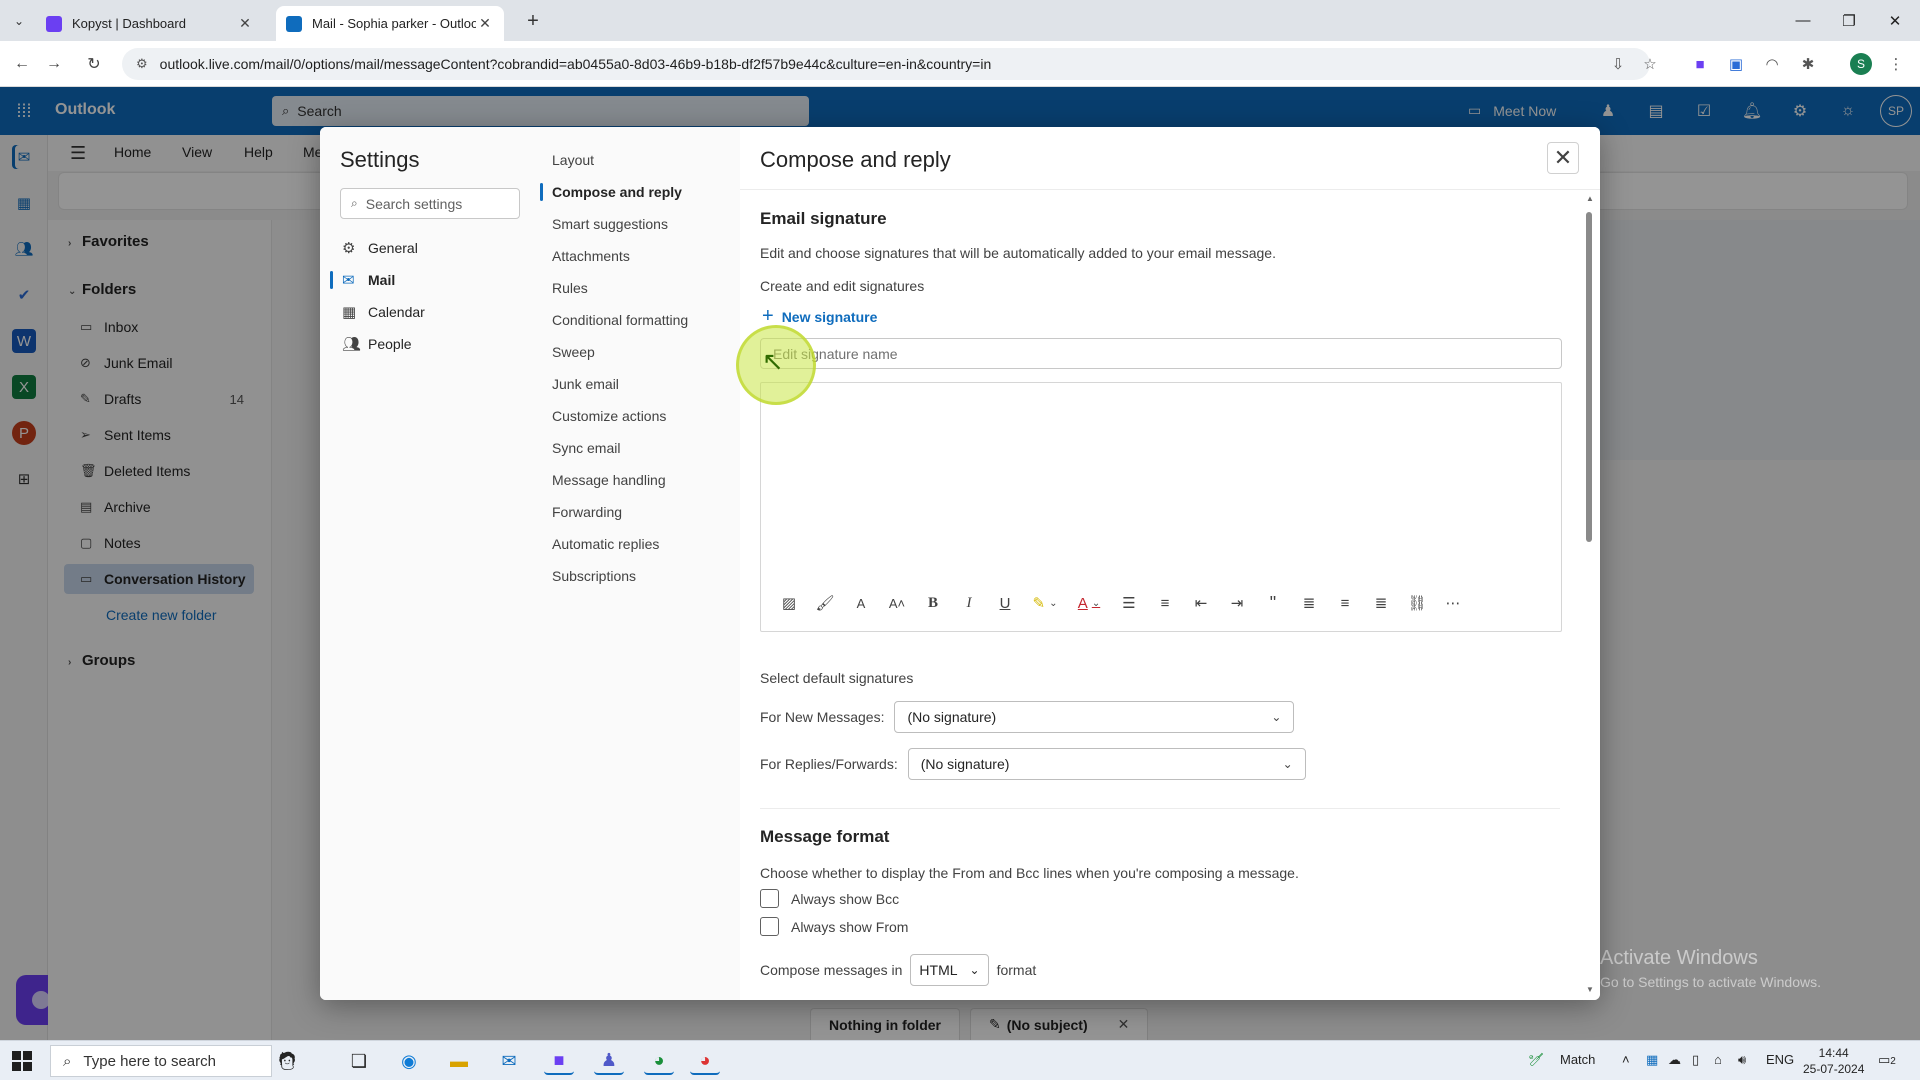 Image resolution: width=1920 pixels, height=1080 pixels. I want to click on sub-forwarding: Forwarding, so click(587, 512).